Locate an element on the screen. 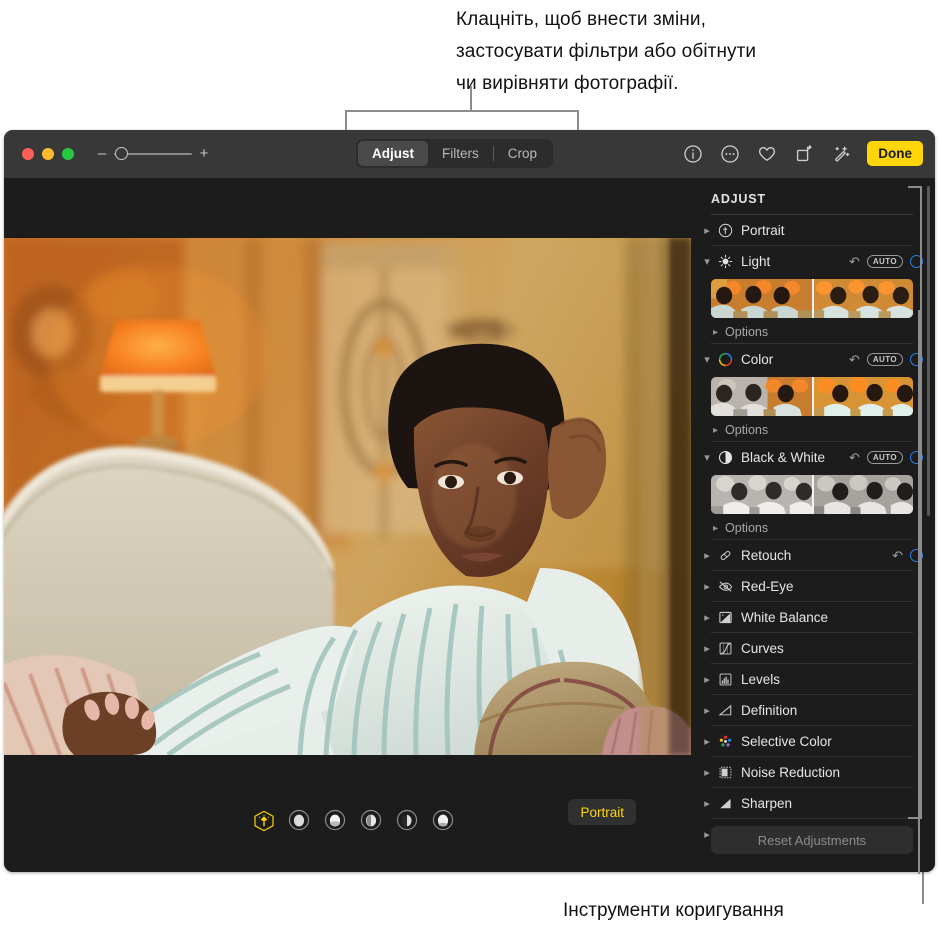 The width and height of the screenshot is (939, 936). toolbar-icon-group is located at coordinates (767, 154).